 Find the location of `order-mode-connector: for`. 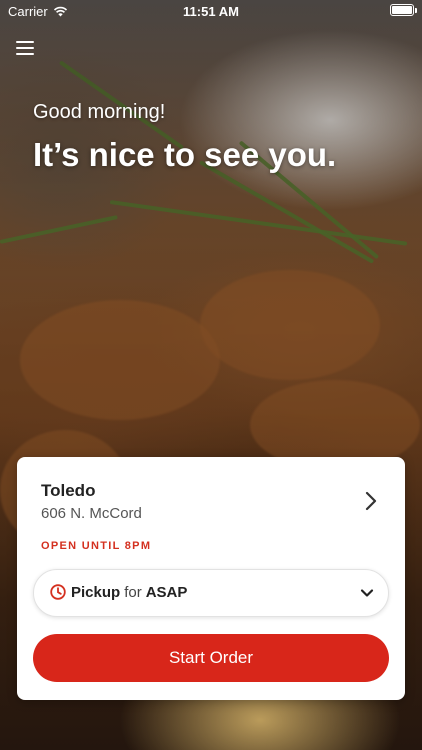

order-mode-connector: for is located at coordinates (133, 592).